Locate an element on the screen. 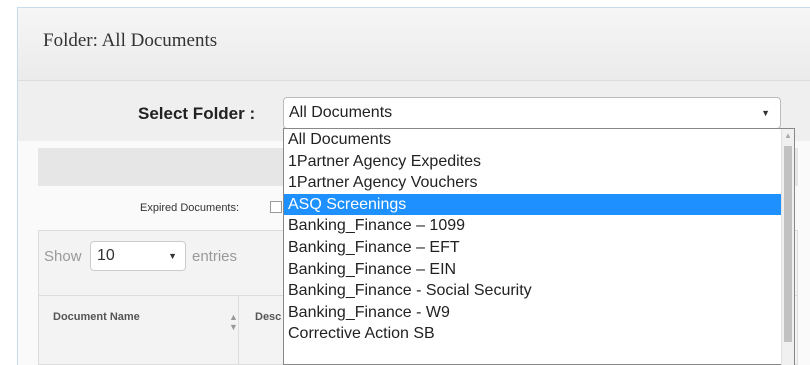 Image resolution: width=810 pixels, height=365 pixels. column-divider is located at coordinates (238, 330).